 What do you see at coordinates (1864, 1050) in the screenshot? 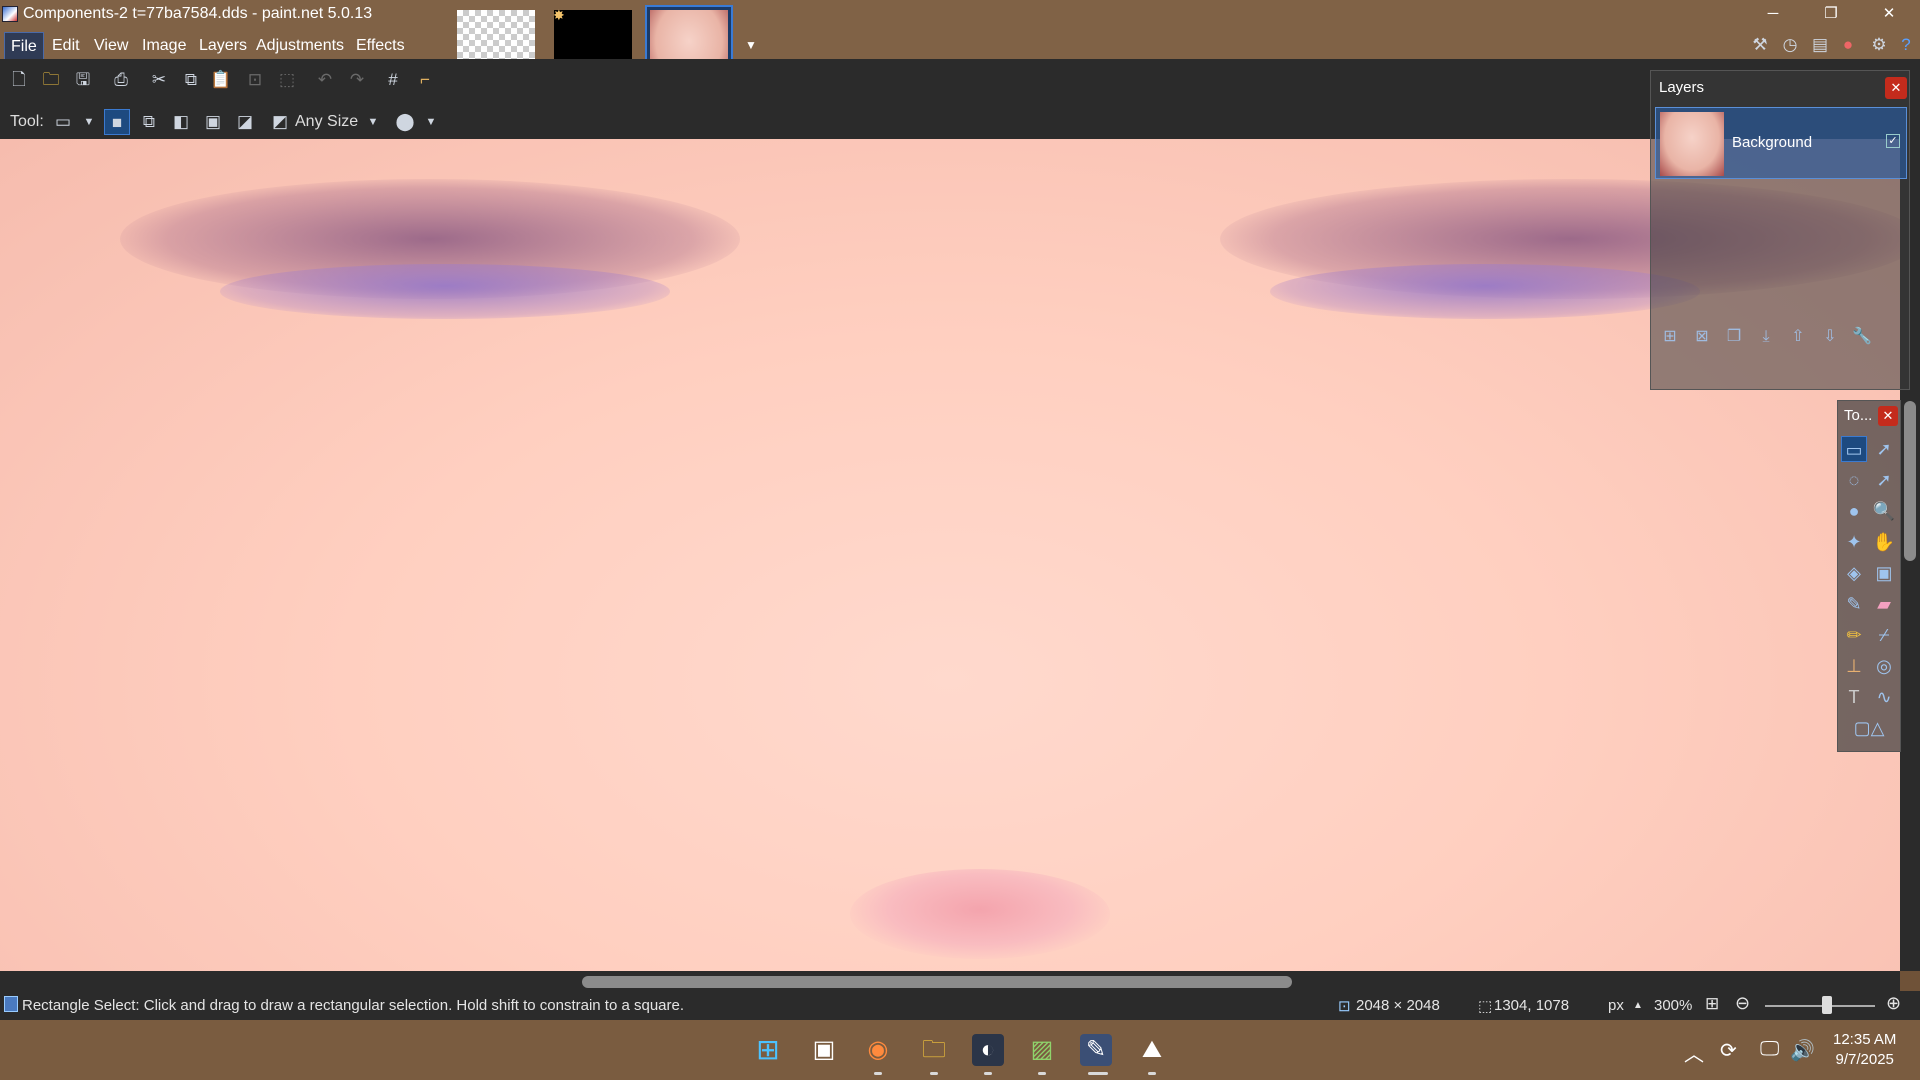
I see `clock: 12:35 AM 9/7/2025` at bounding box center [1864, 1050].